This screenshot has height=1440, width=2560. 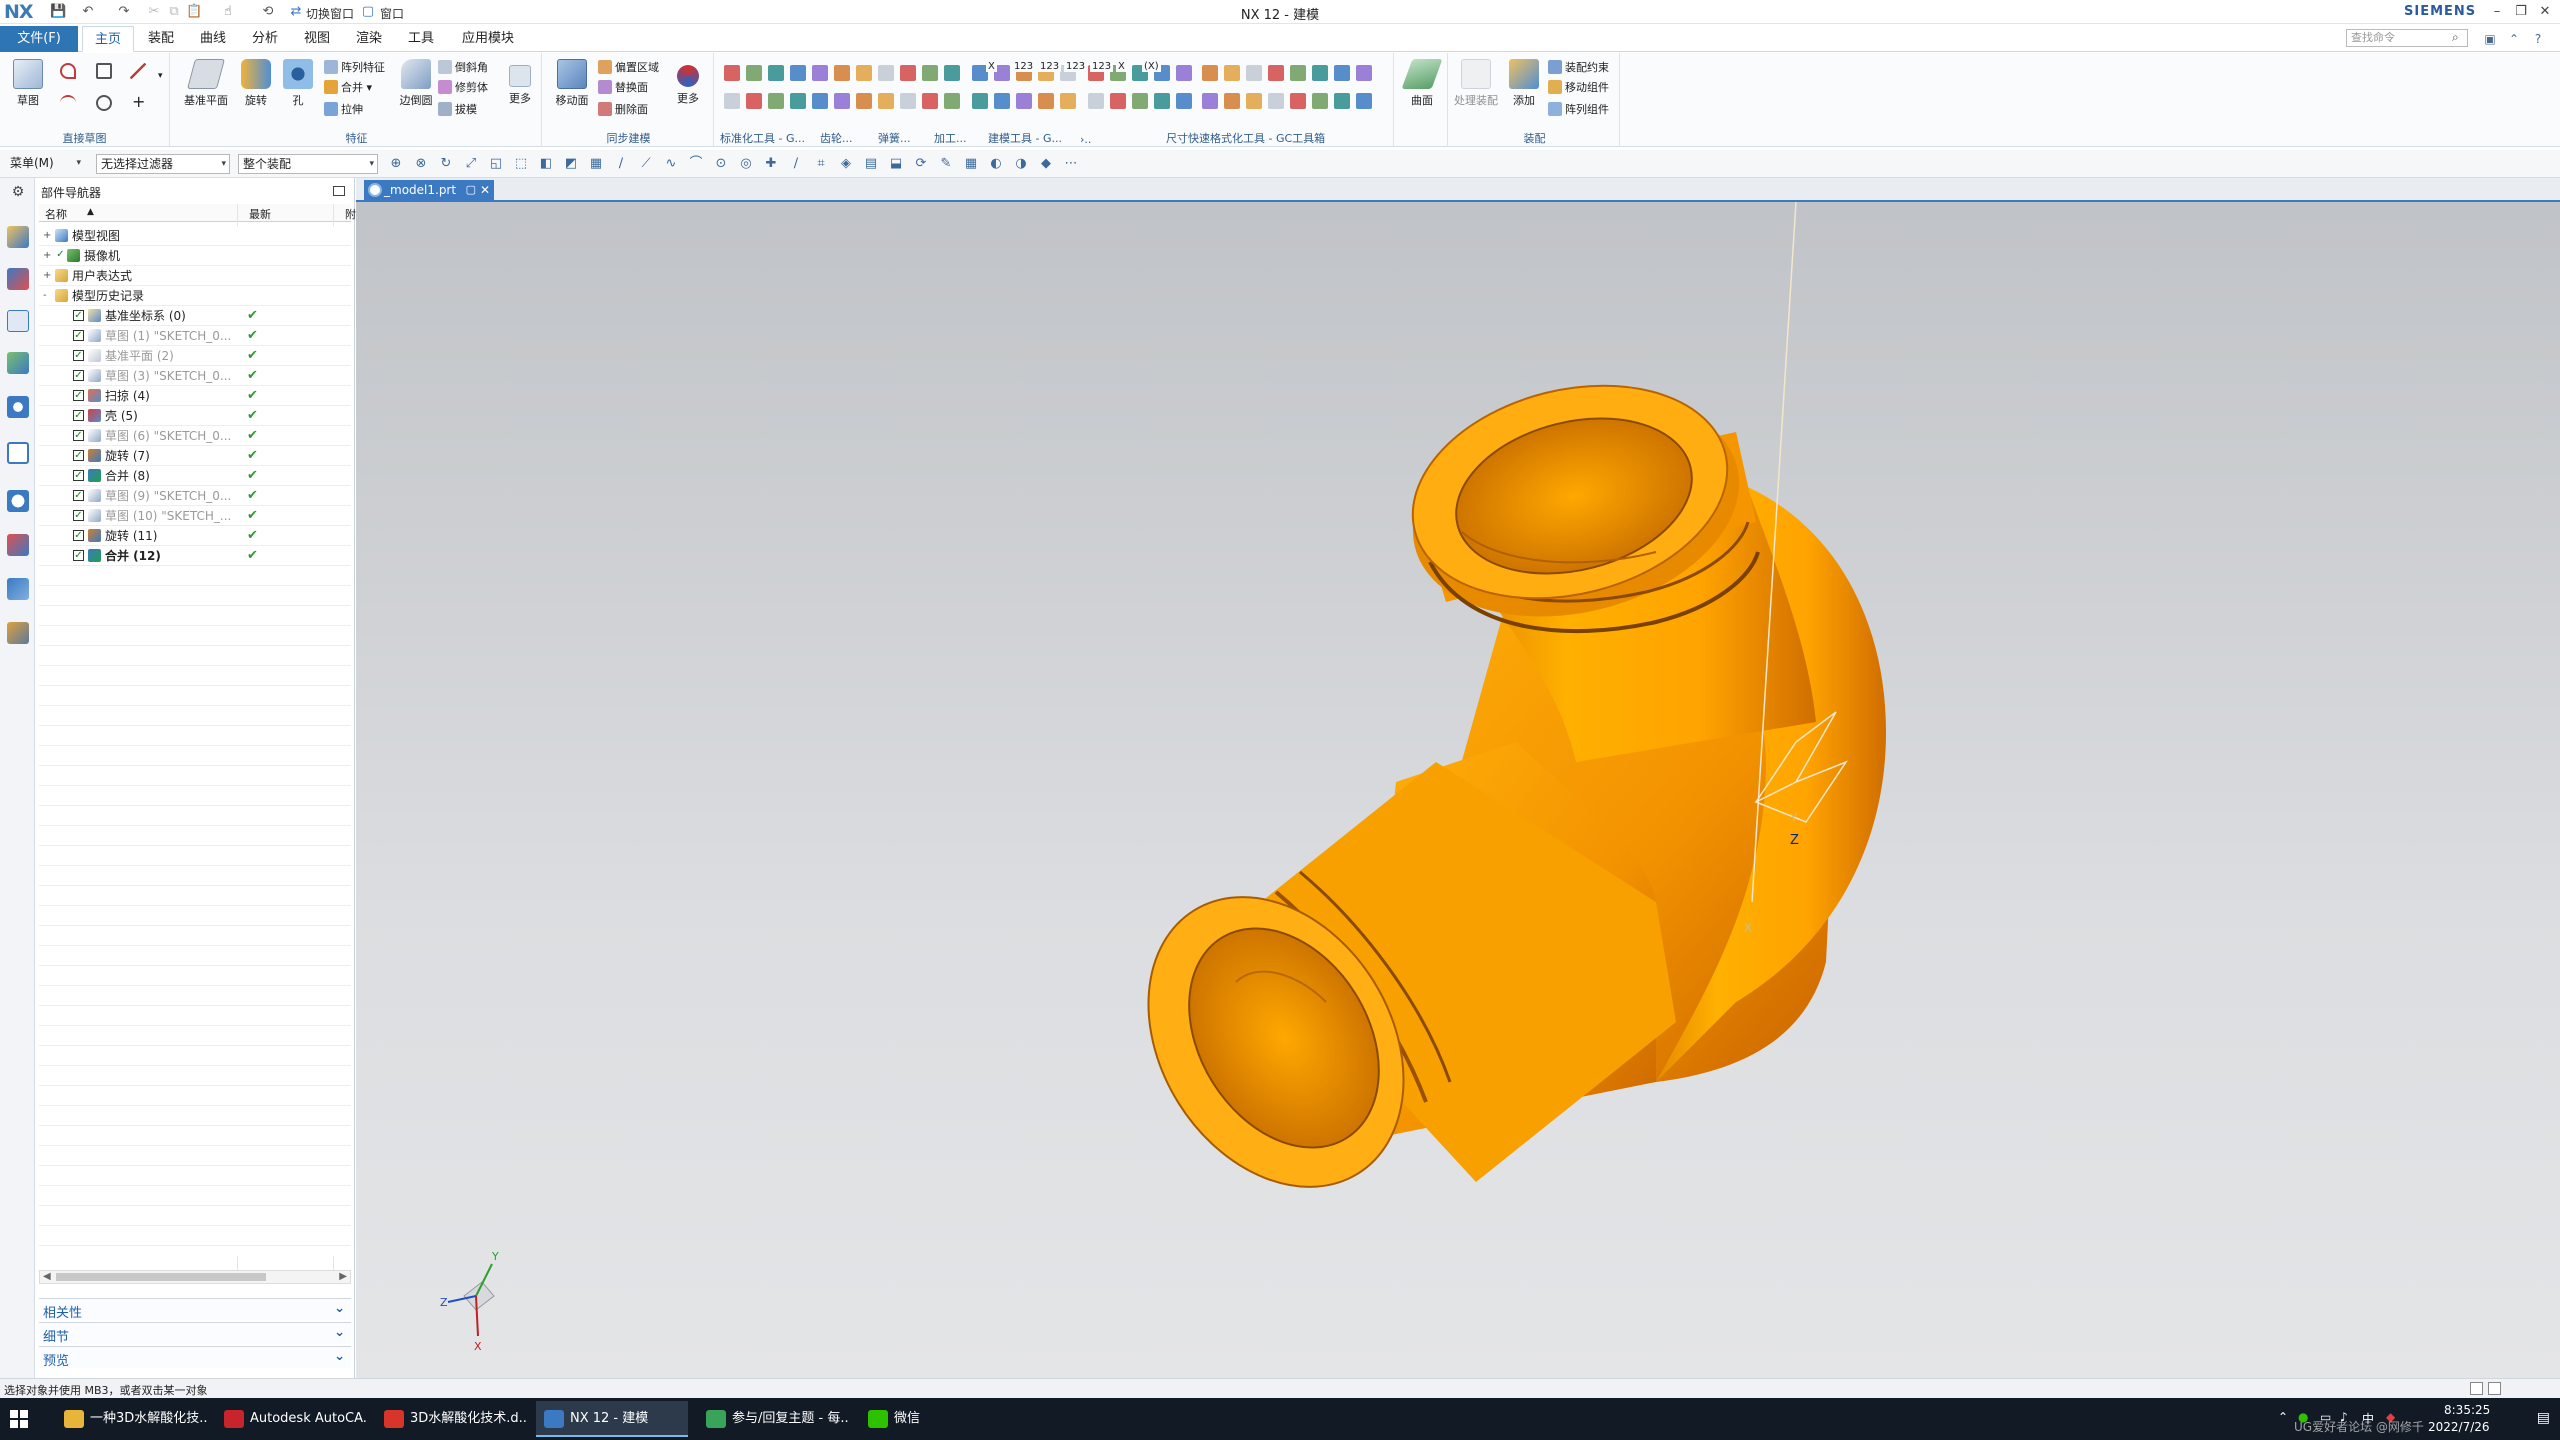 I want to click on column-extra: 附, so click(x=350, y=214).